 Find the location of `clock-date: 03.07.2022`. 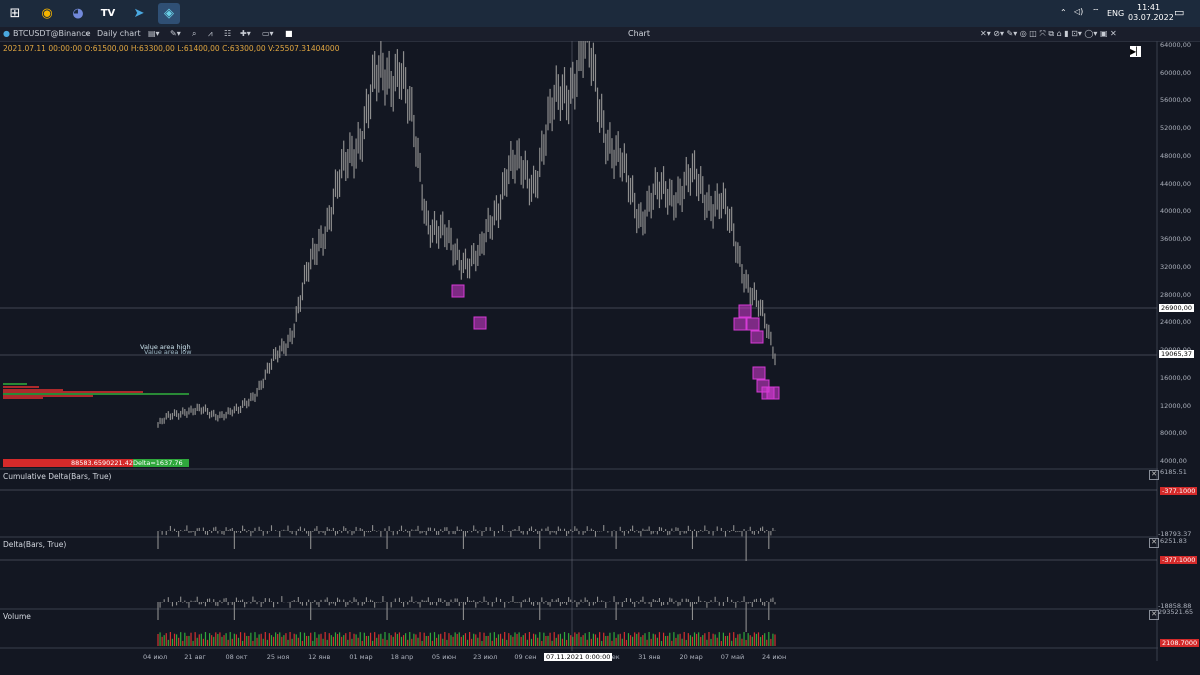

clock-date: 03.07.2022 is located at coordinates (1151, 17).